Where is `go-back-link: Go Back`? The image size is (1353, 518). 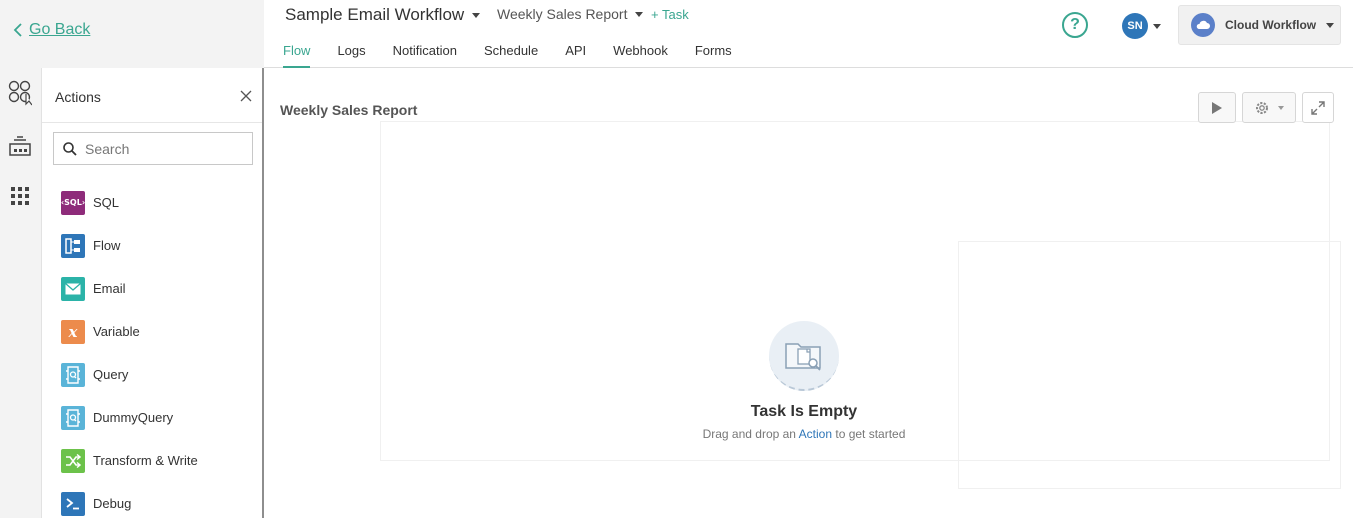
go-back-link: Go Back is located at coordinates (51, 30).